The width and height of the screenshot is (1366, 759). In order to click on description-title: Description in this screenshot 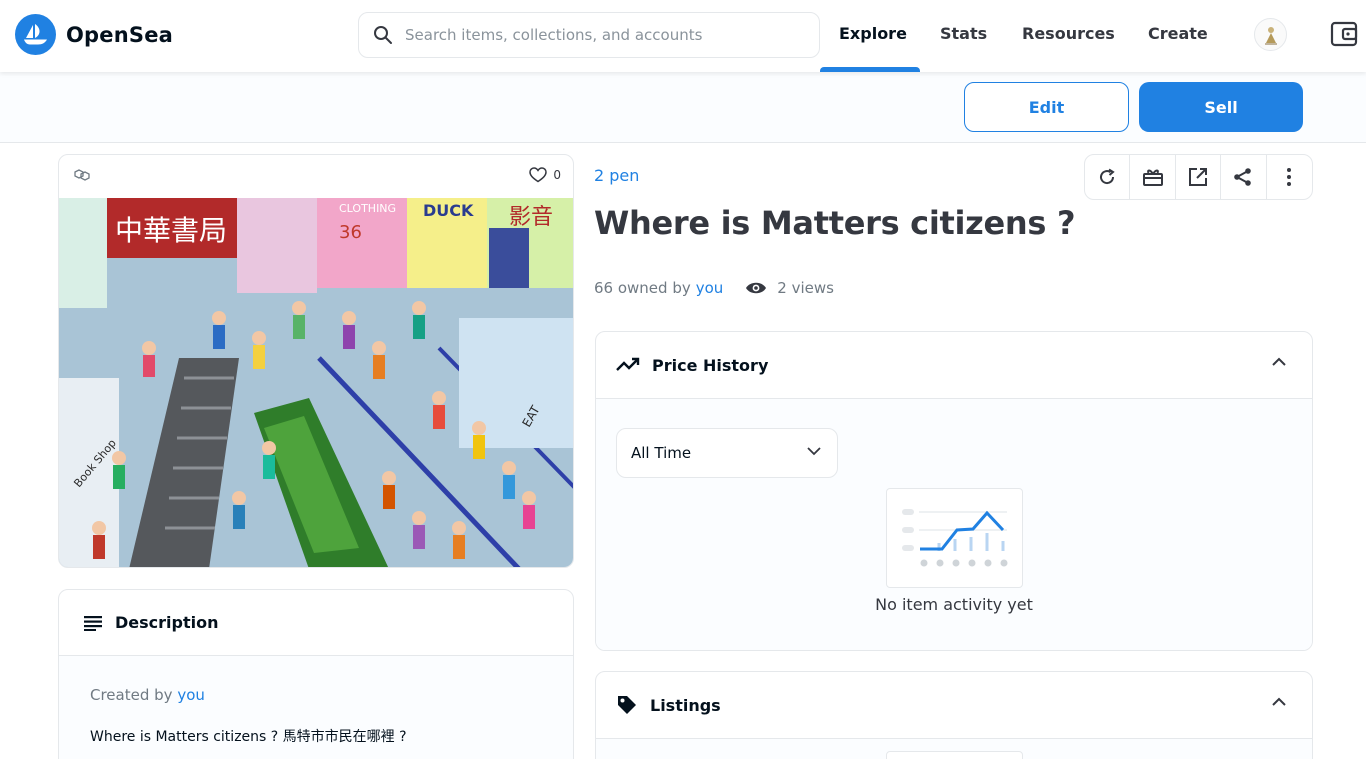, I will do `click(167, 622)`.